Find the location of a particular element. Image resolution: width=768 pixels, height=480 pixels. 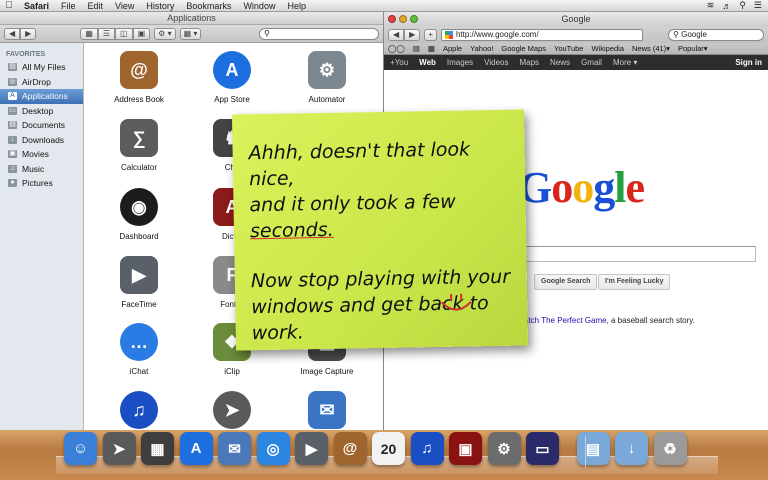

bookmark-popular: Popular▾ is located at coordinates (693, 48).